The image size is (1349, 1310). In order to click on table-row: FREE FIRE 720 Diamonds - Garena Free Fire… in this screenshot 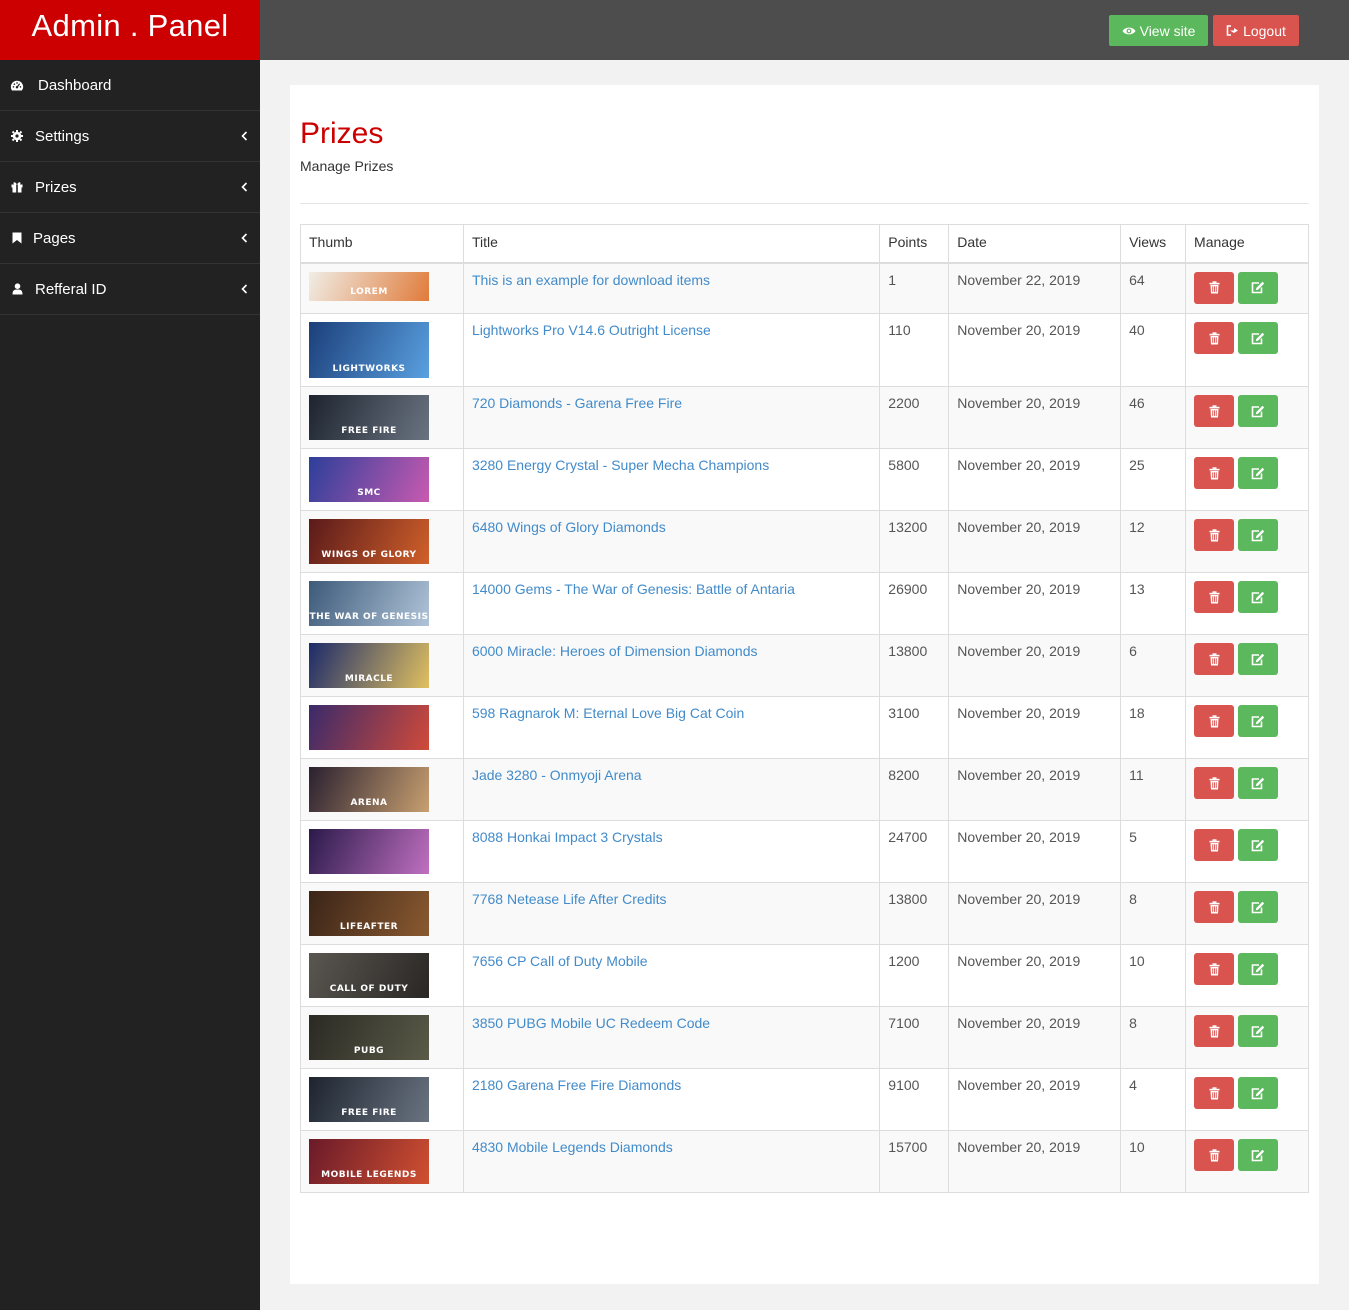, I will do `click(804, 417)`.